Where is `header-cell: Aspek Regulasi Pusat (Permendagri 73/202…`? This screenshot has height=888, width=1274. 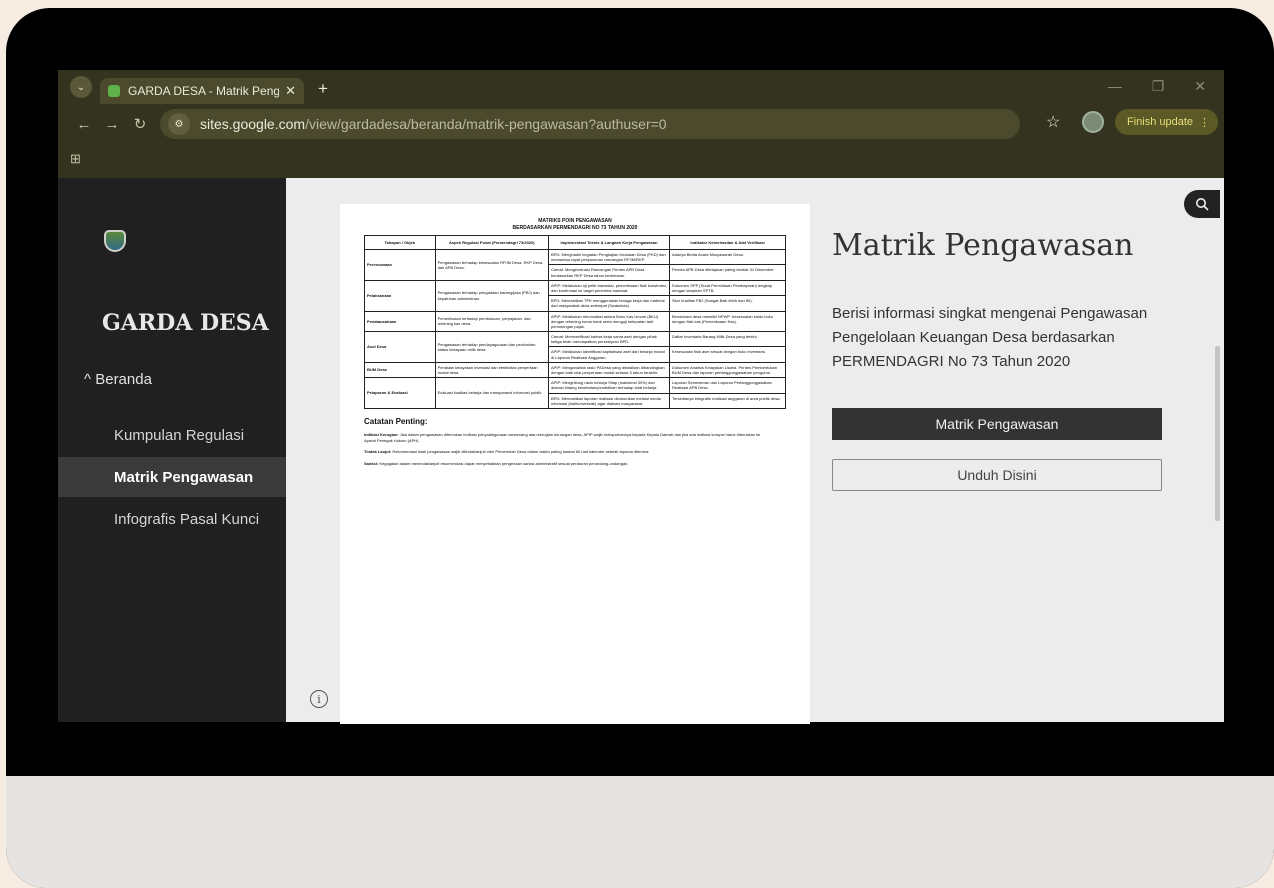 header-cell: Aspek Regulasi Pusat (Permendagri 73/202… is located at coordinates (492, 242).